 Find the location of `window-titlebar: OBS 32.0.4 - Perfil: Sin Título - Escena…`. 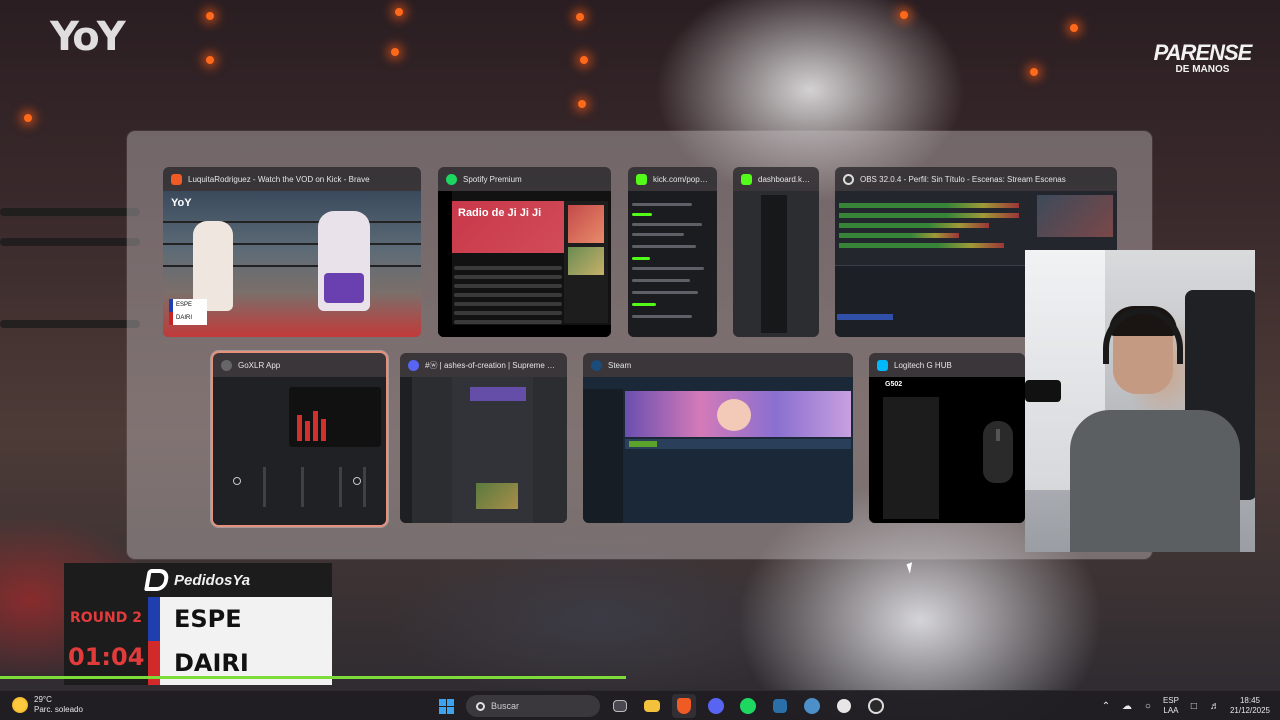

window-titlebar: OBS 32.0.4 - Perfil: Sin Título - Escena… is located at coordinates (976, 179).